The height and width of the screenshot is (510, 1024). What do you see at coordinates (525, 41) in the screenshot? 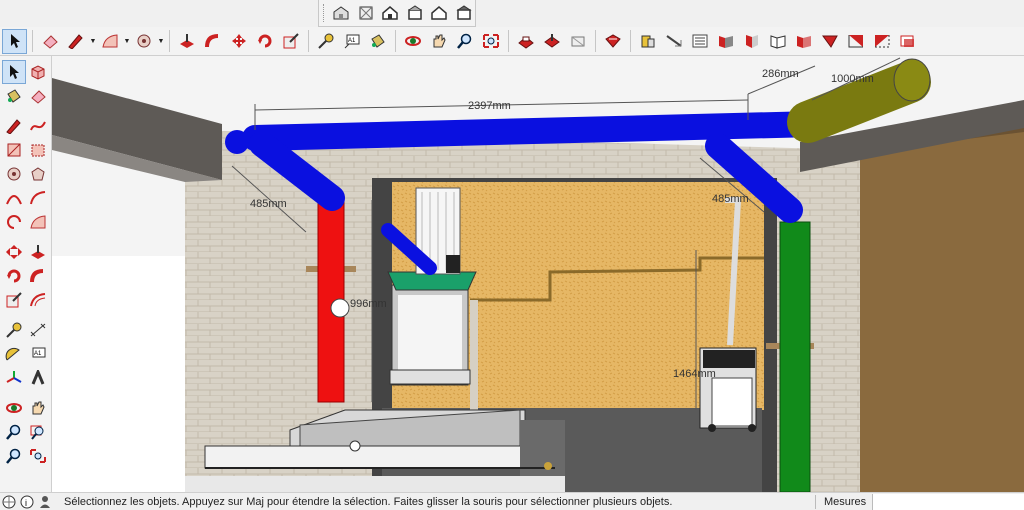
I see `warehouse-icon` at bounding box center [525, 41].